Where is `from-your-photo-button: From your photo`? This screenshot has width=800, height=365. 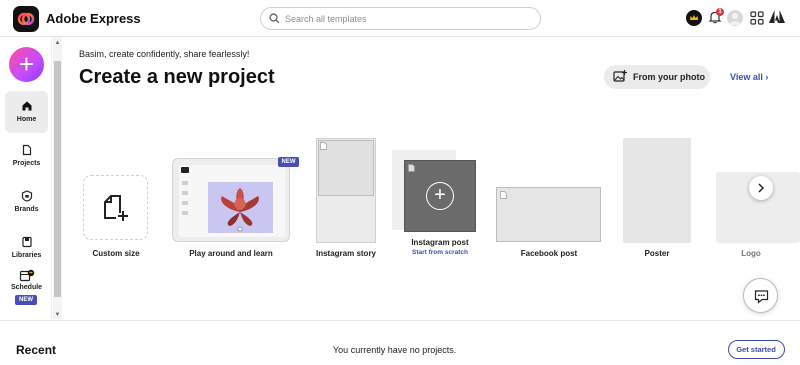
from-your-photo-button: From your photo is located at coordinates (657, 77).